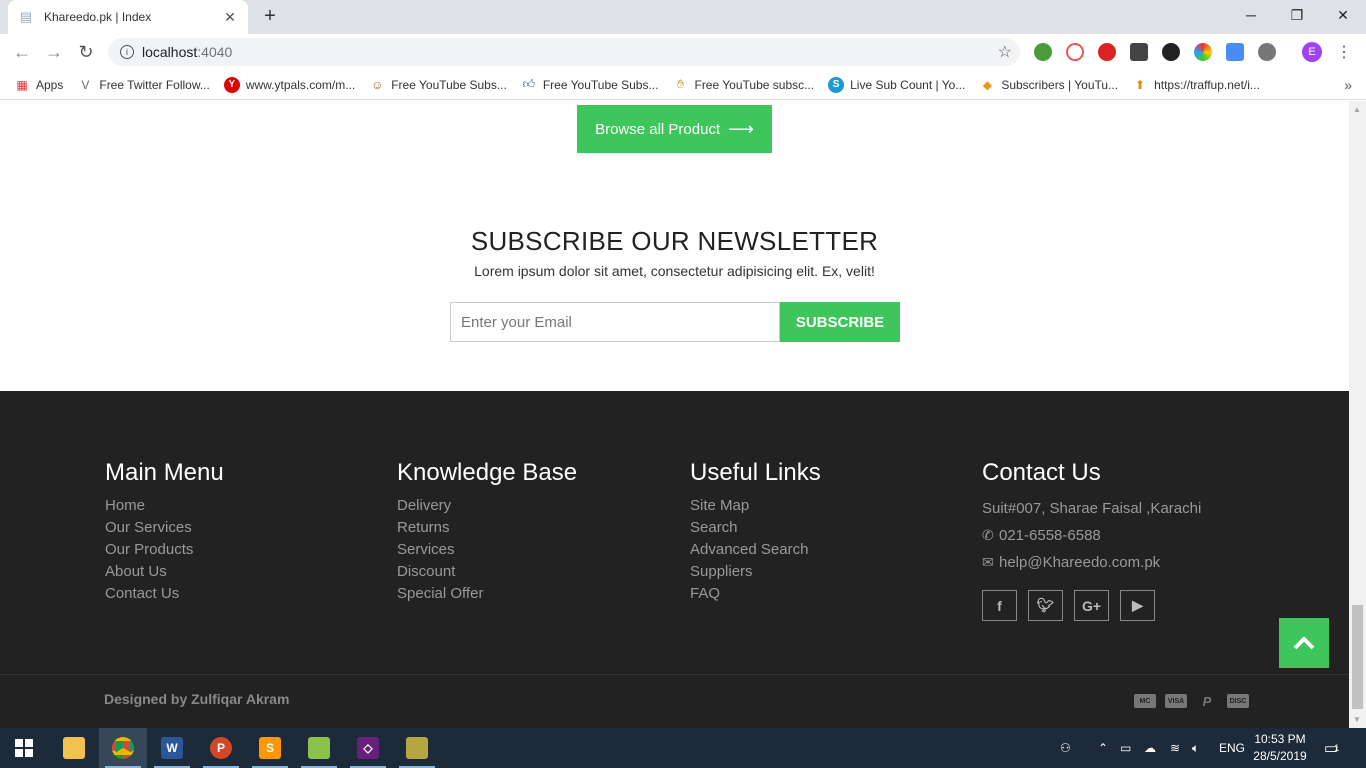 Image resolution: width=1366 pixels, height=768 pixels. I want to click on email-input, so click(615, 322).